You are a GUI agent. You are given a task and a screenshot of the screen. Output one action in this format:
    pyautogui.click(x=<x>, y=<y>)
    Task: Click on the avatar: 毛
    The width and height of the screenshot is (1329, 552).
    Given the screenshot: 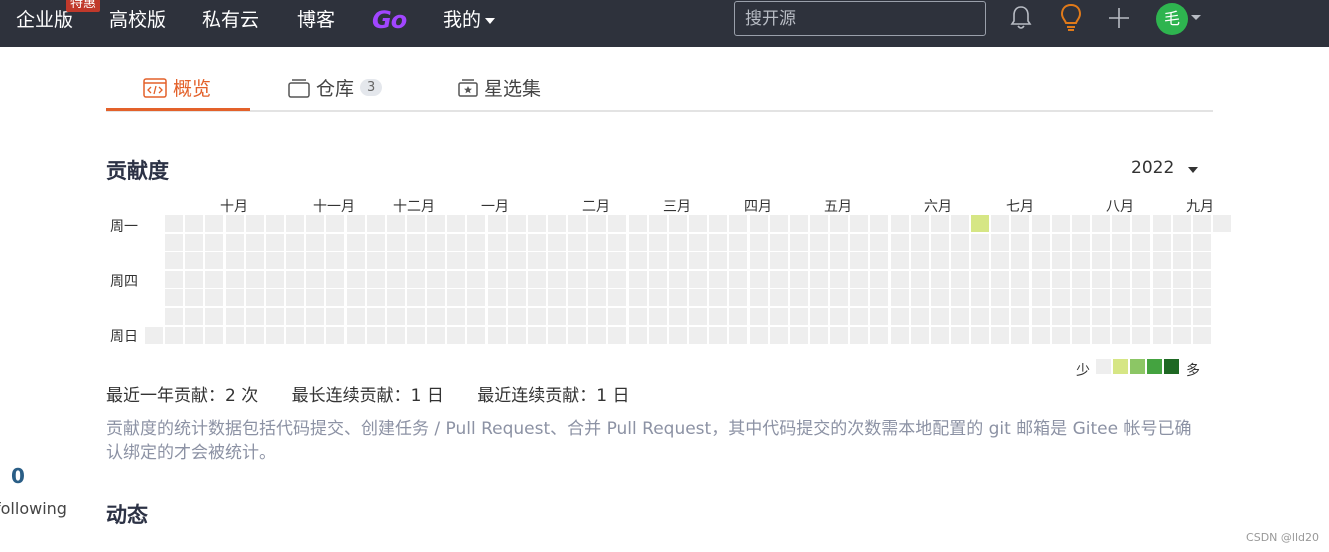 What is the action you would take?
    pyautogui.click(x=1172, y=19)
    